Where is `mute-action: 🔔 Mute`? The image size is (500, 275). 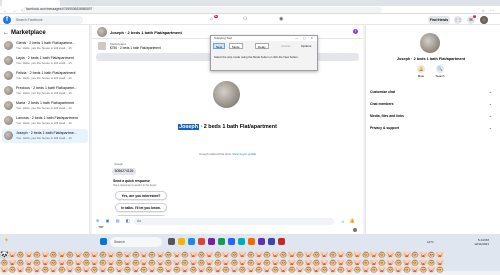 mute-action: 🔔 Mute is located at coordinates (421, 71).